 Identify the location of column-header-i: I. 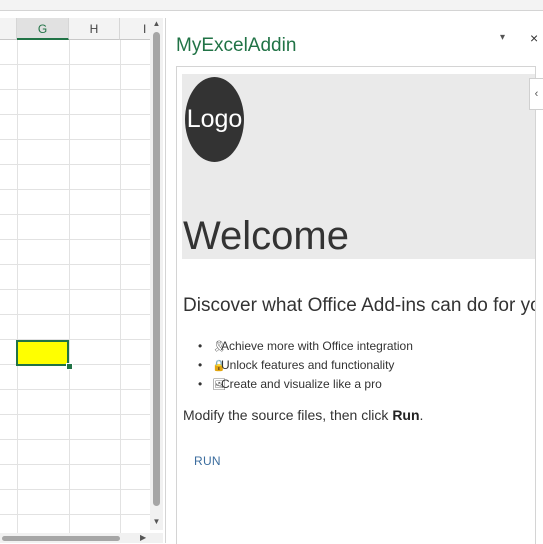
(135, 29).